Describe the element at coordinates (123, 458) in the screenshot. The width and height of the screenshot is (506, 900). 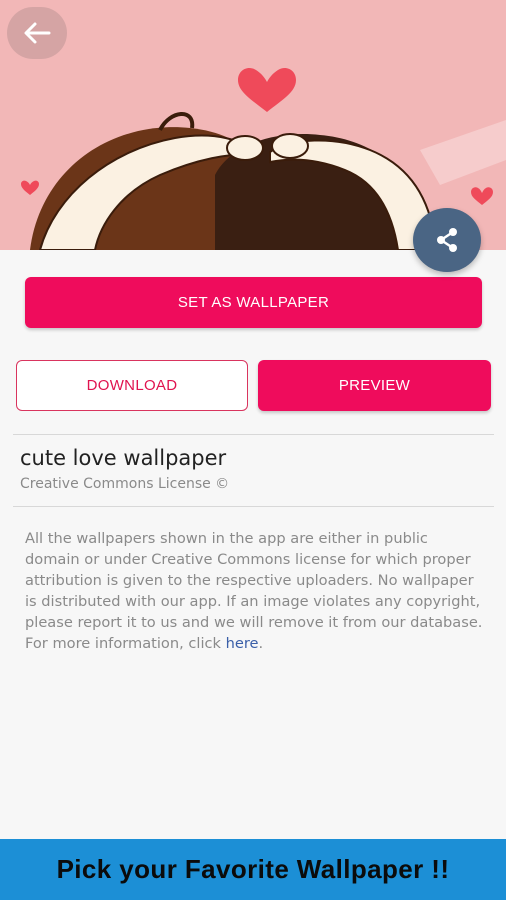
I see `wallpaper-title: cute love wallpaper` at that location.